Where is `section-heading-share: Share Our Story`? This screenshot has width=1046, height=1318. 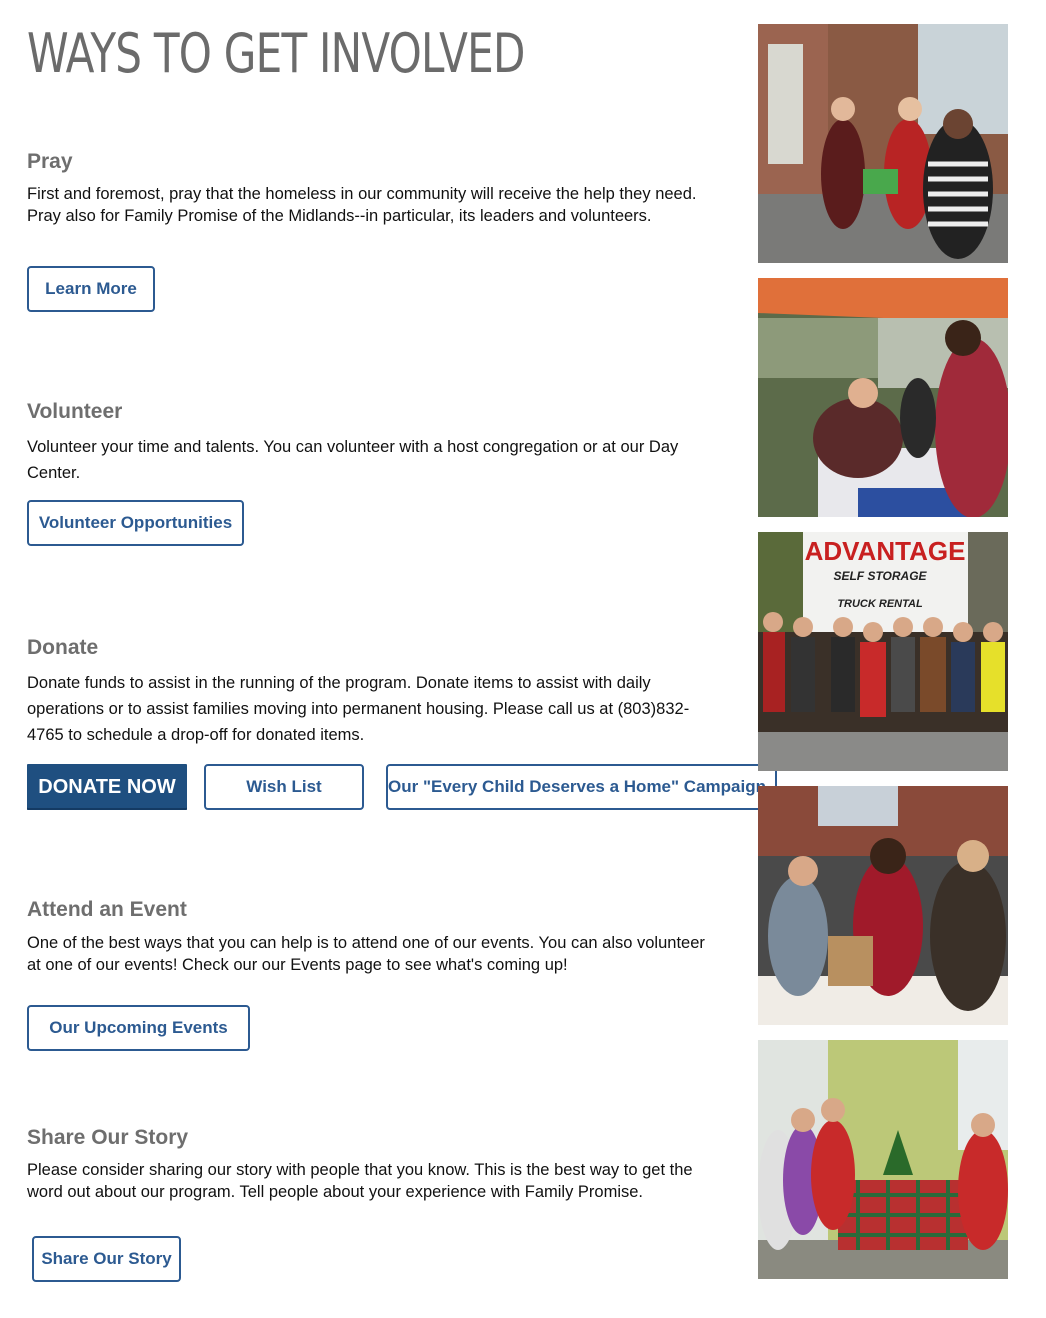
section-heading-share: Share Our Story is located at coordinates (108, 1137).